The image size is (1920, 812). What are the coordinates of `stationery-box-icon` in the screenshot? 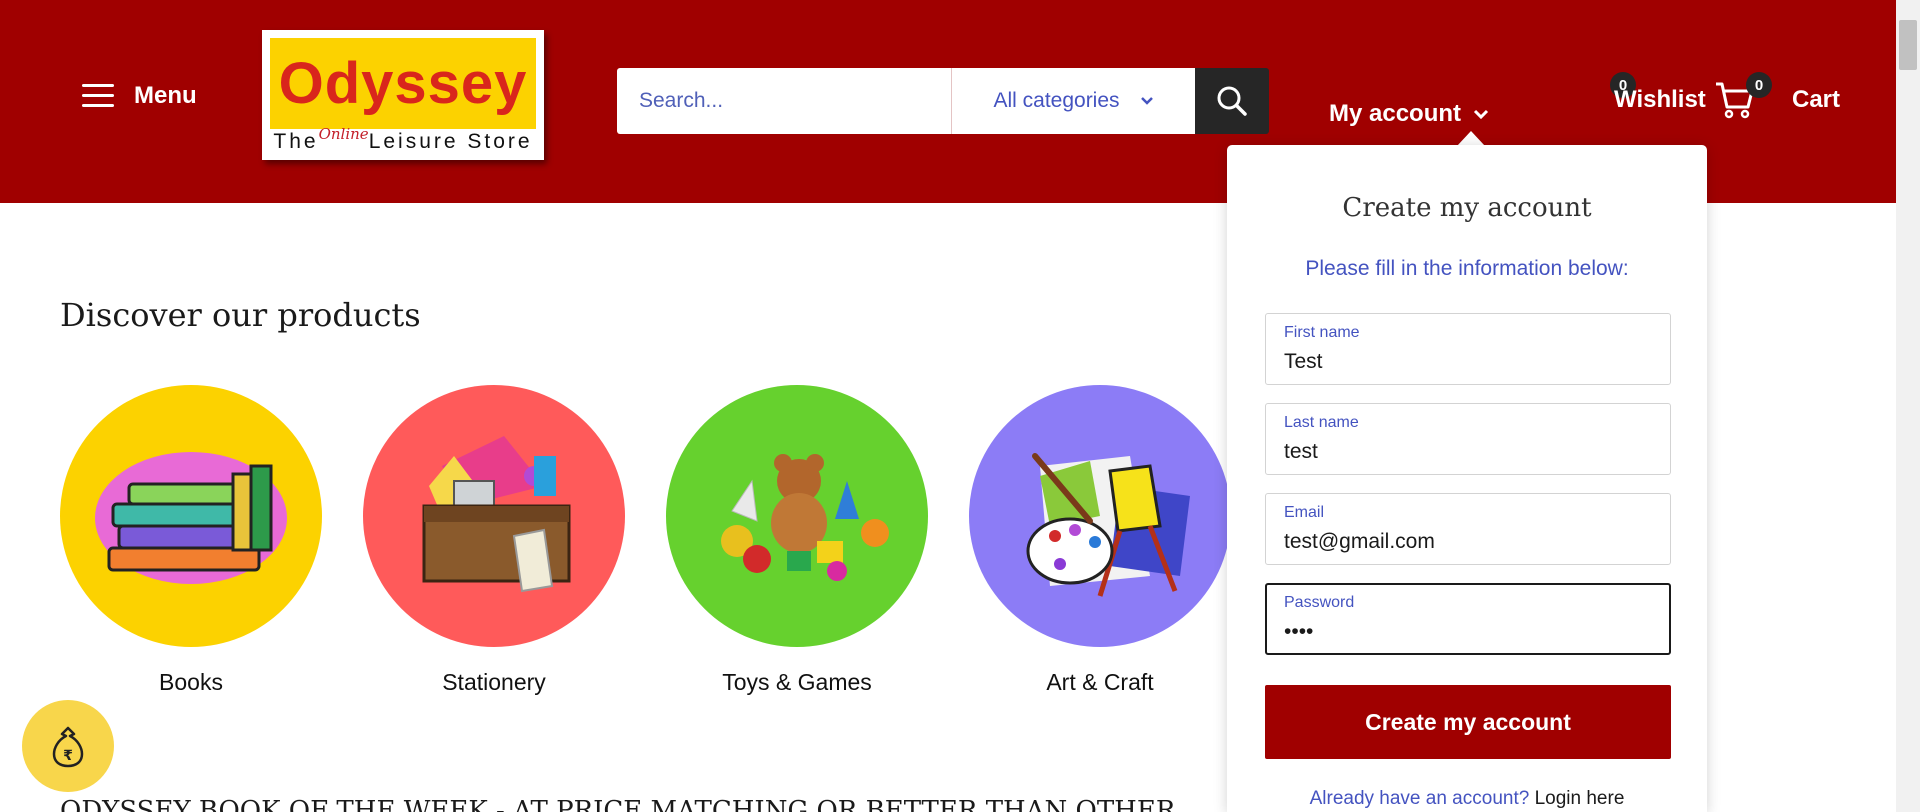 It's located at (494, 516).